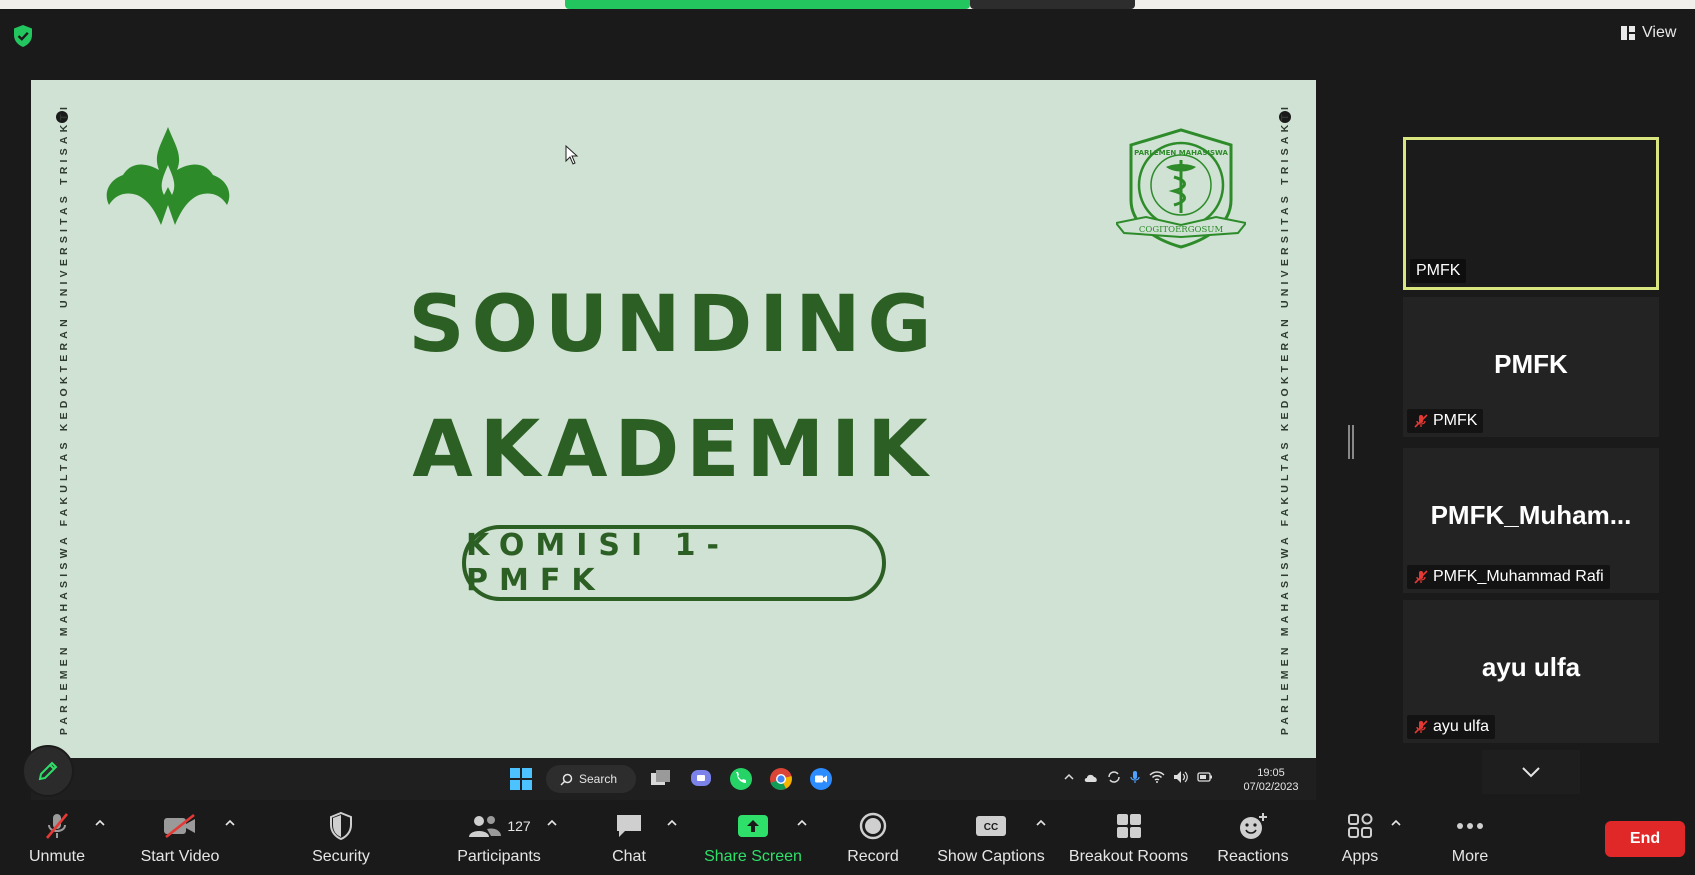  Describe the element at coordinates (1090, 778) in the screenshot. I see `onedrive-cloud-icon` at that location.